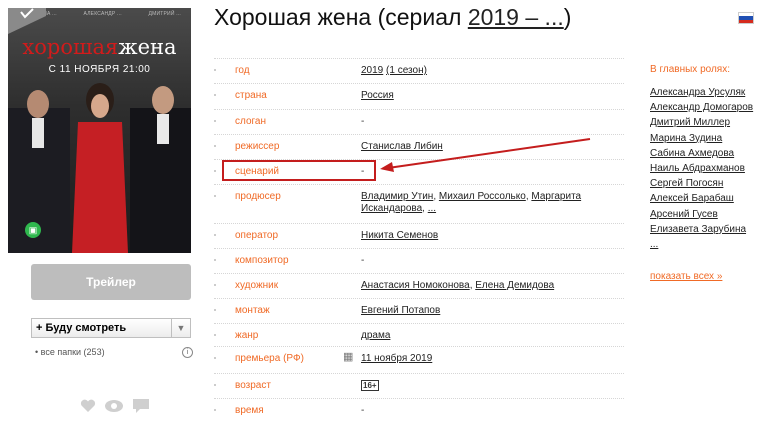  I want to click on info-value-link: Анастасия Номоконова, so click(415, 285).